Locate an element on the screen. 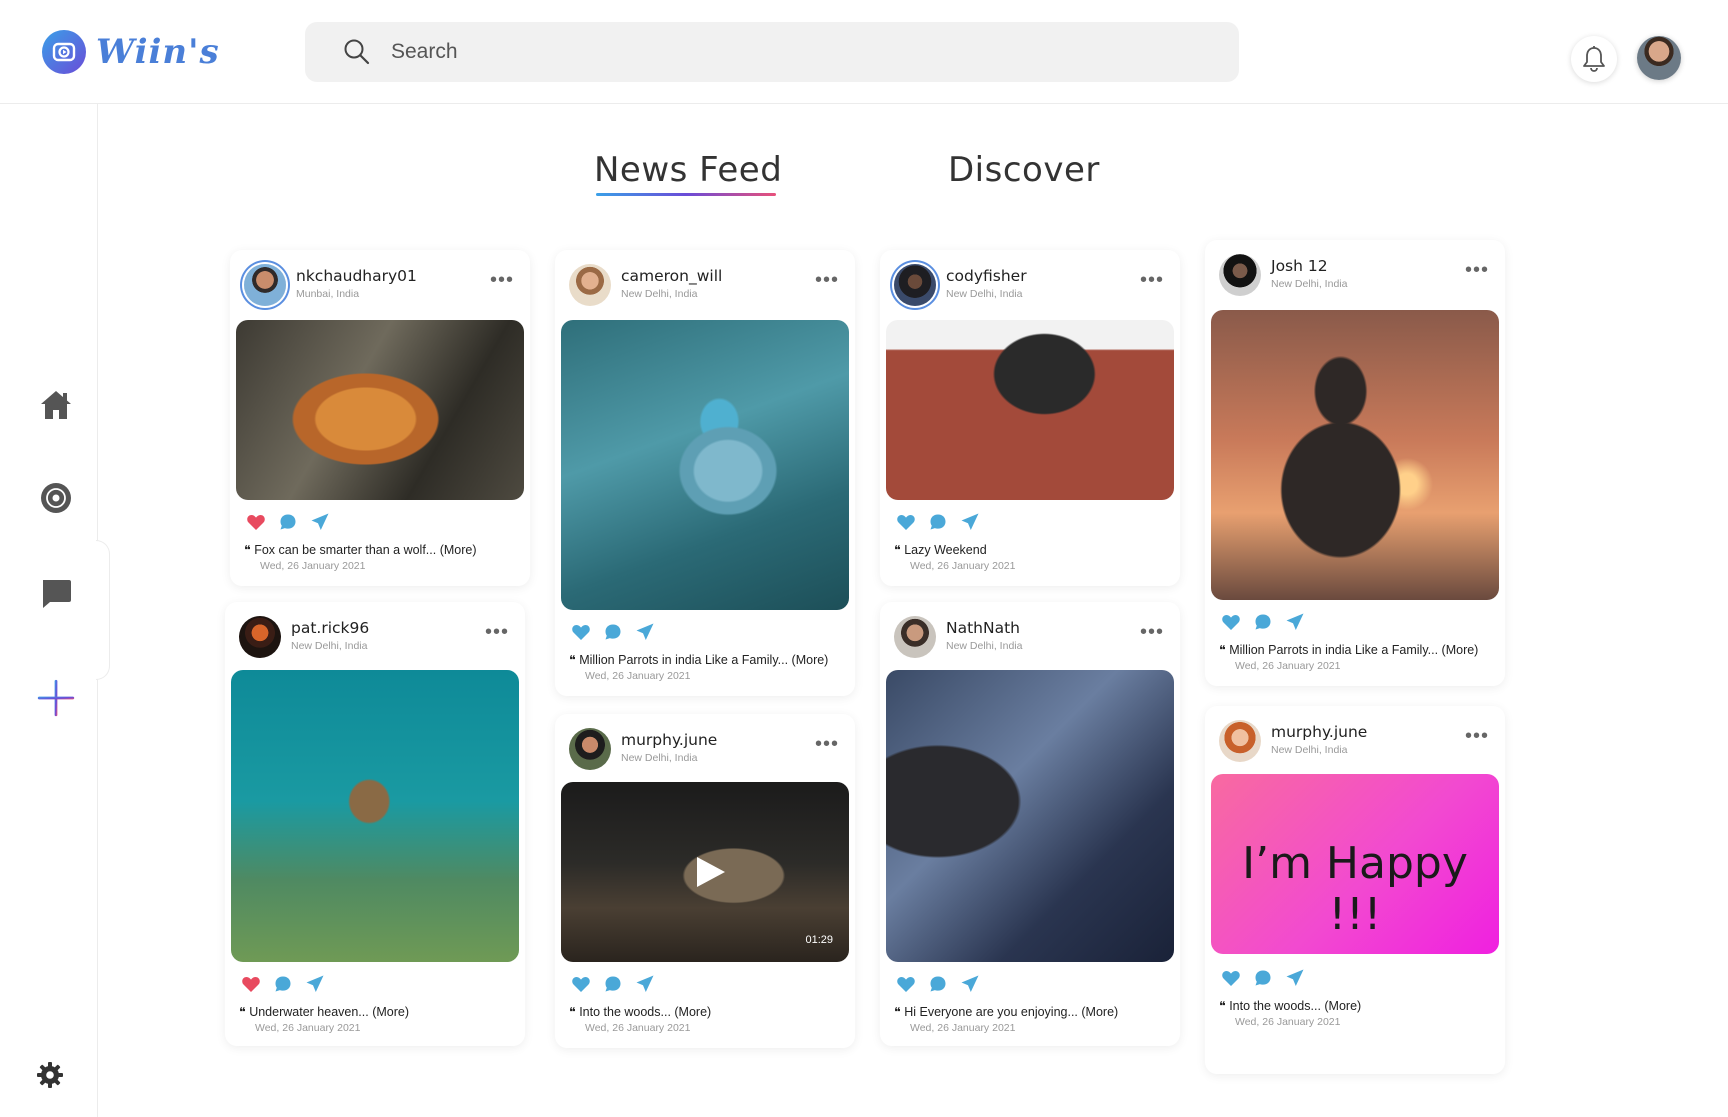 Image resolution: width=1728 pixels, height=1117 pixels. tab-discover: Discover is located at coordinates (1024, 170).